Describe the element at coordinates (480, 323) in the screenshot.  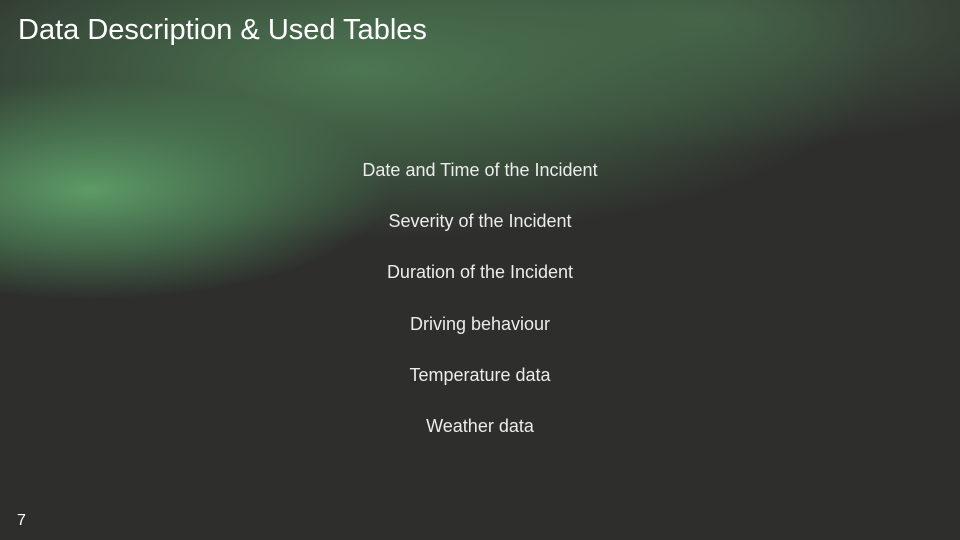
I see `list-item: Driving behaviour` at that location.